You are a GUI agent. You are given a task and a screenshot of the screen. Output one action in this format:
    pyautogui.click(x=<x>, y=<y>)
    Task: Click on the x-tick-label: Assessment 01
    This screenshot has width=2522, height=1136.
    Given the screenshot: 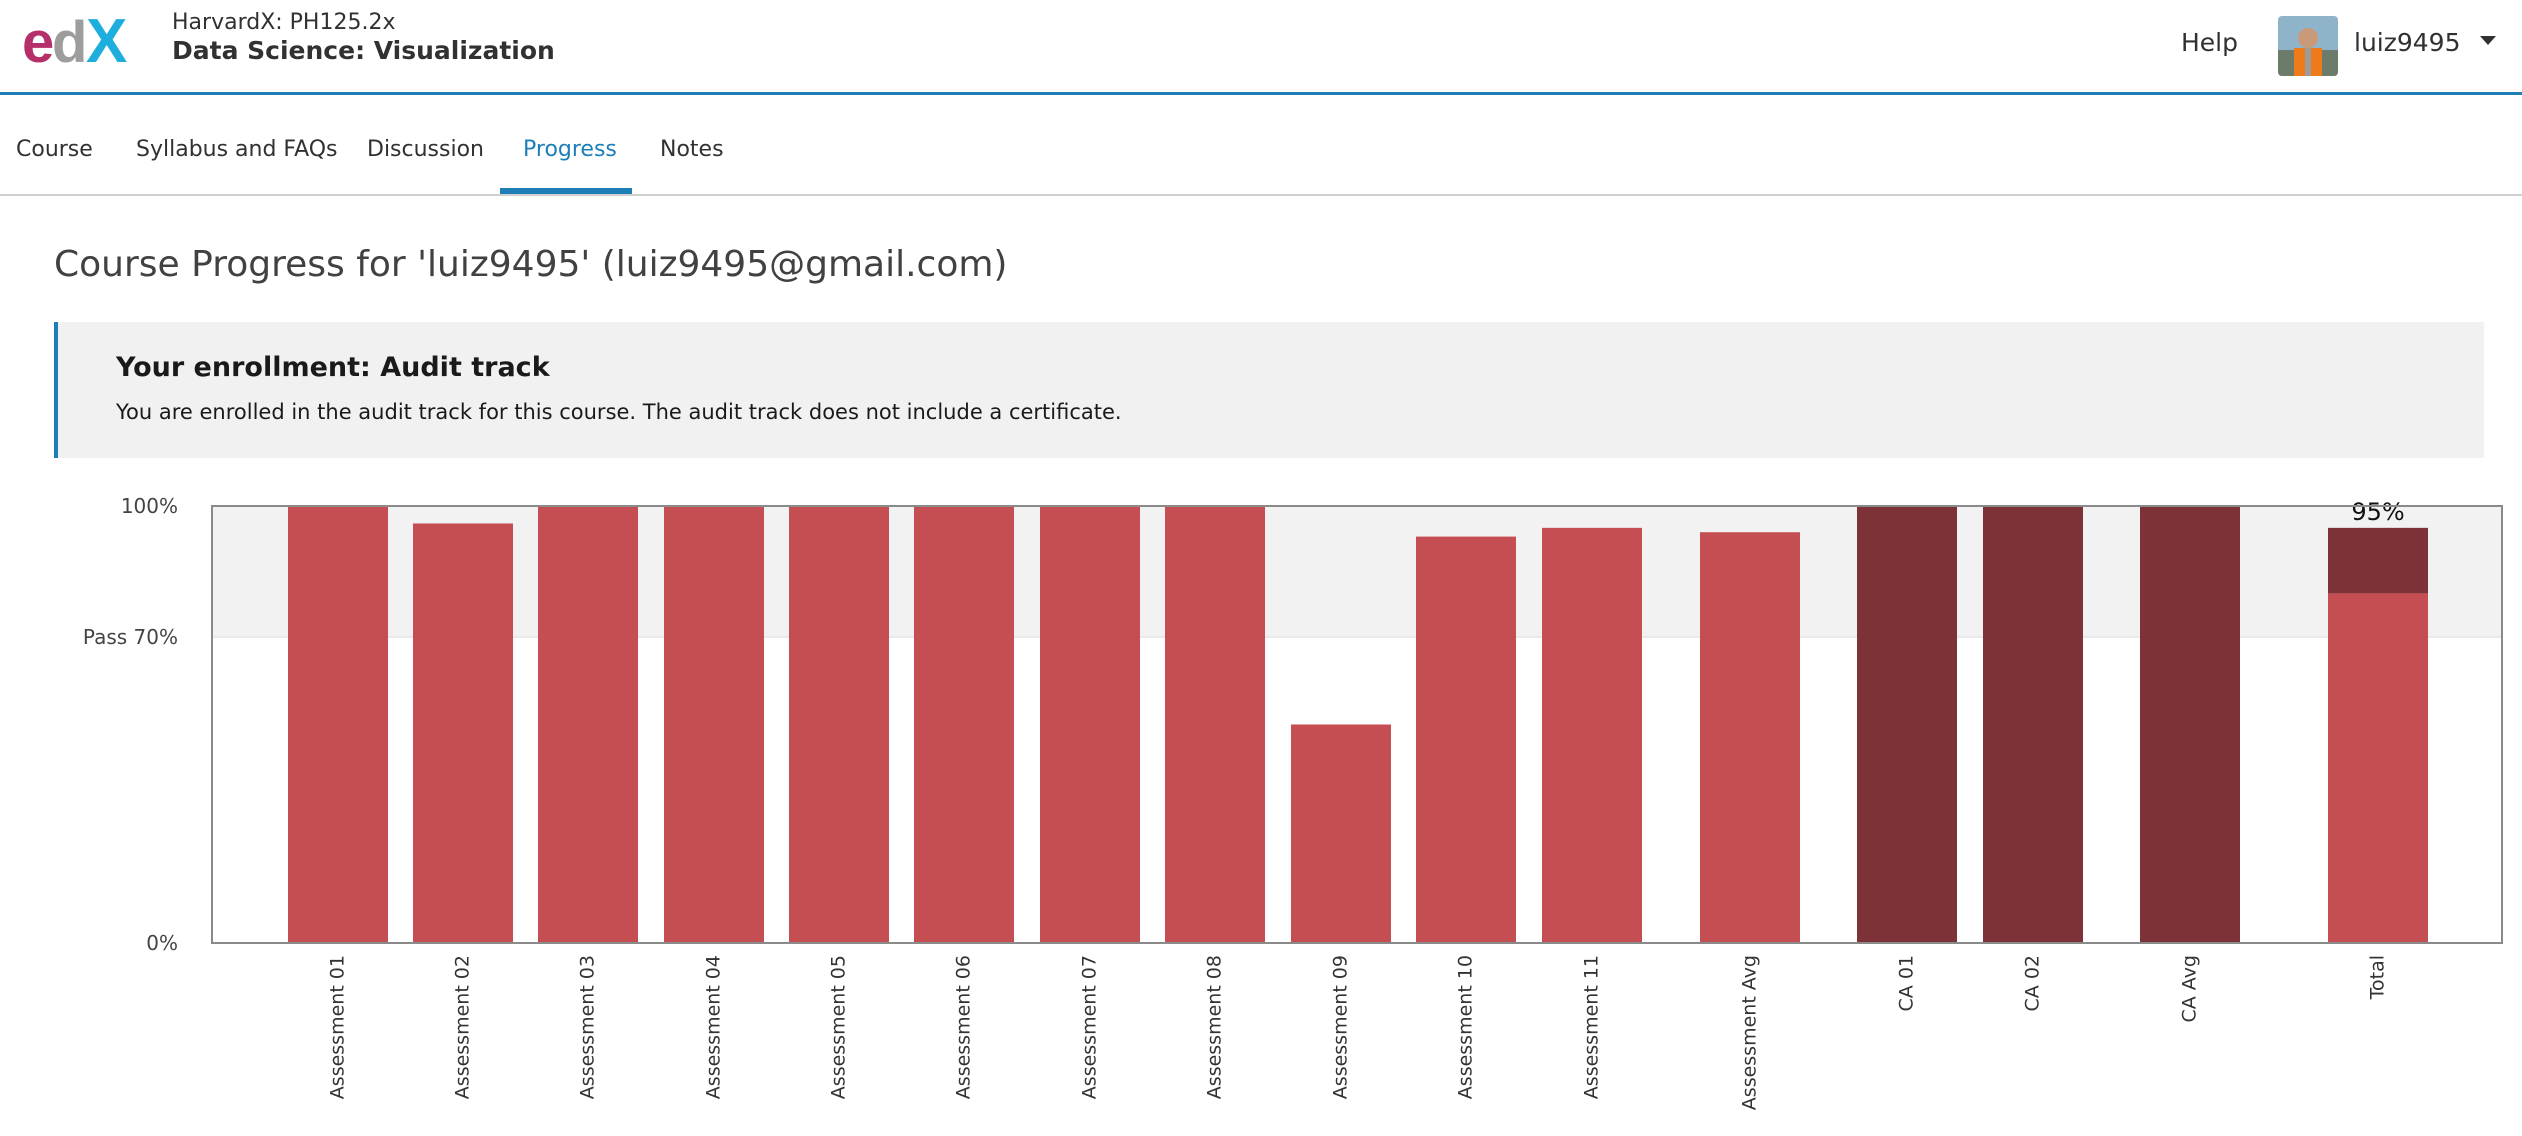 What is the action you would take?
    pyautogui.click(x=338, y=1027)
    